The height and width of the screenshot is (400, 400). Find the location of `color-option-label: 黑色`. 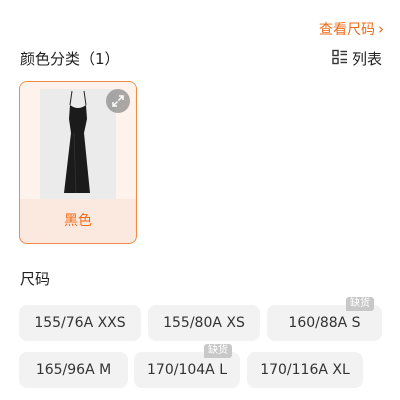

color-option-label: 黑色 is located at coordinates (78, 221).